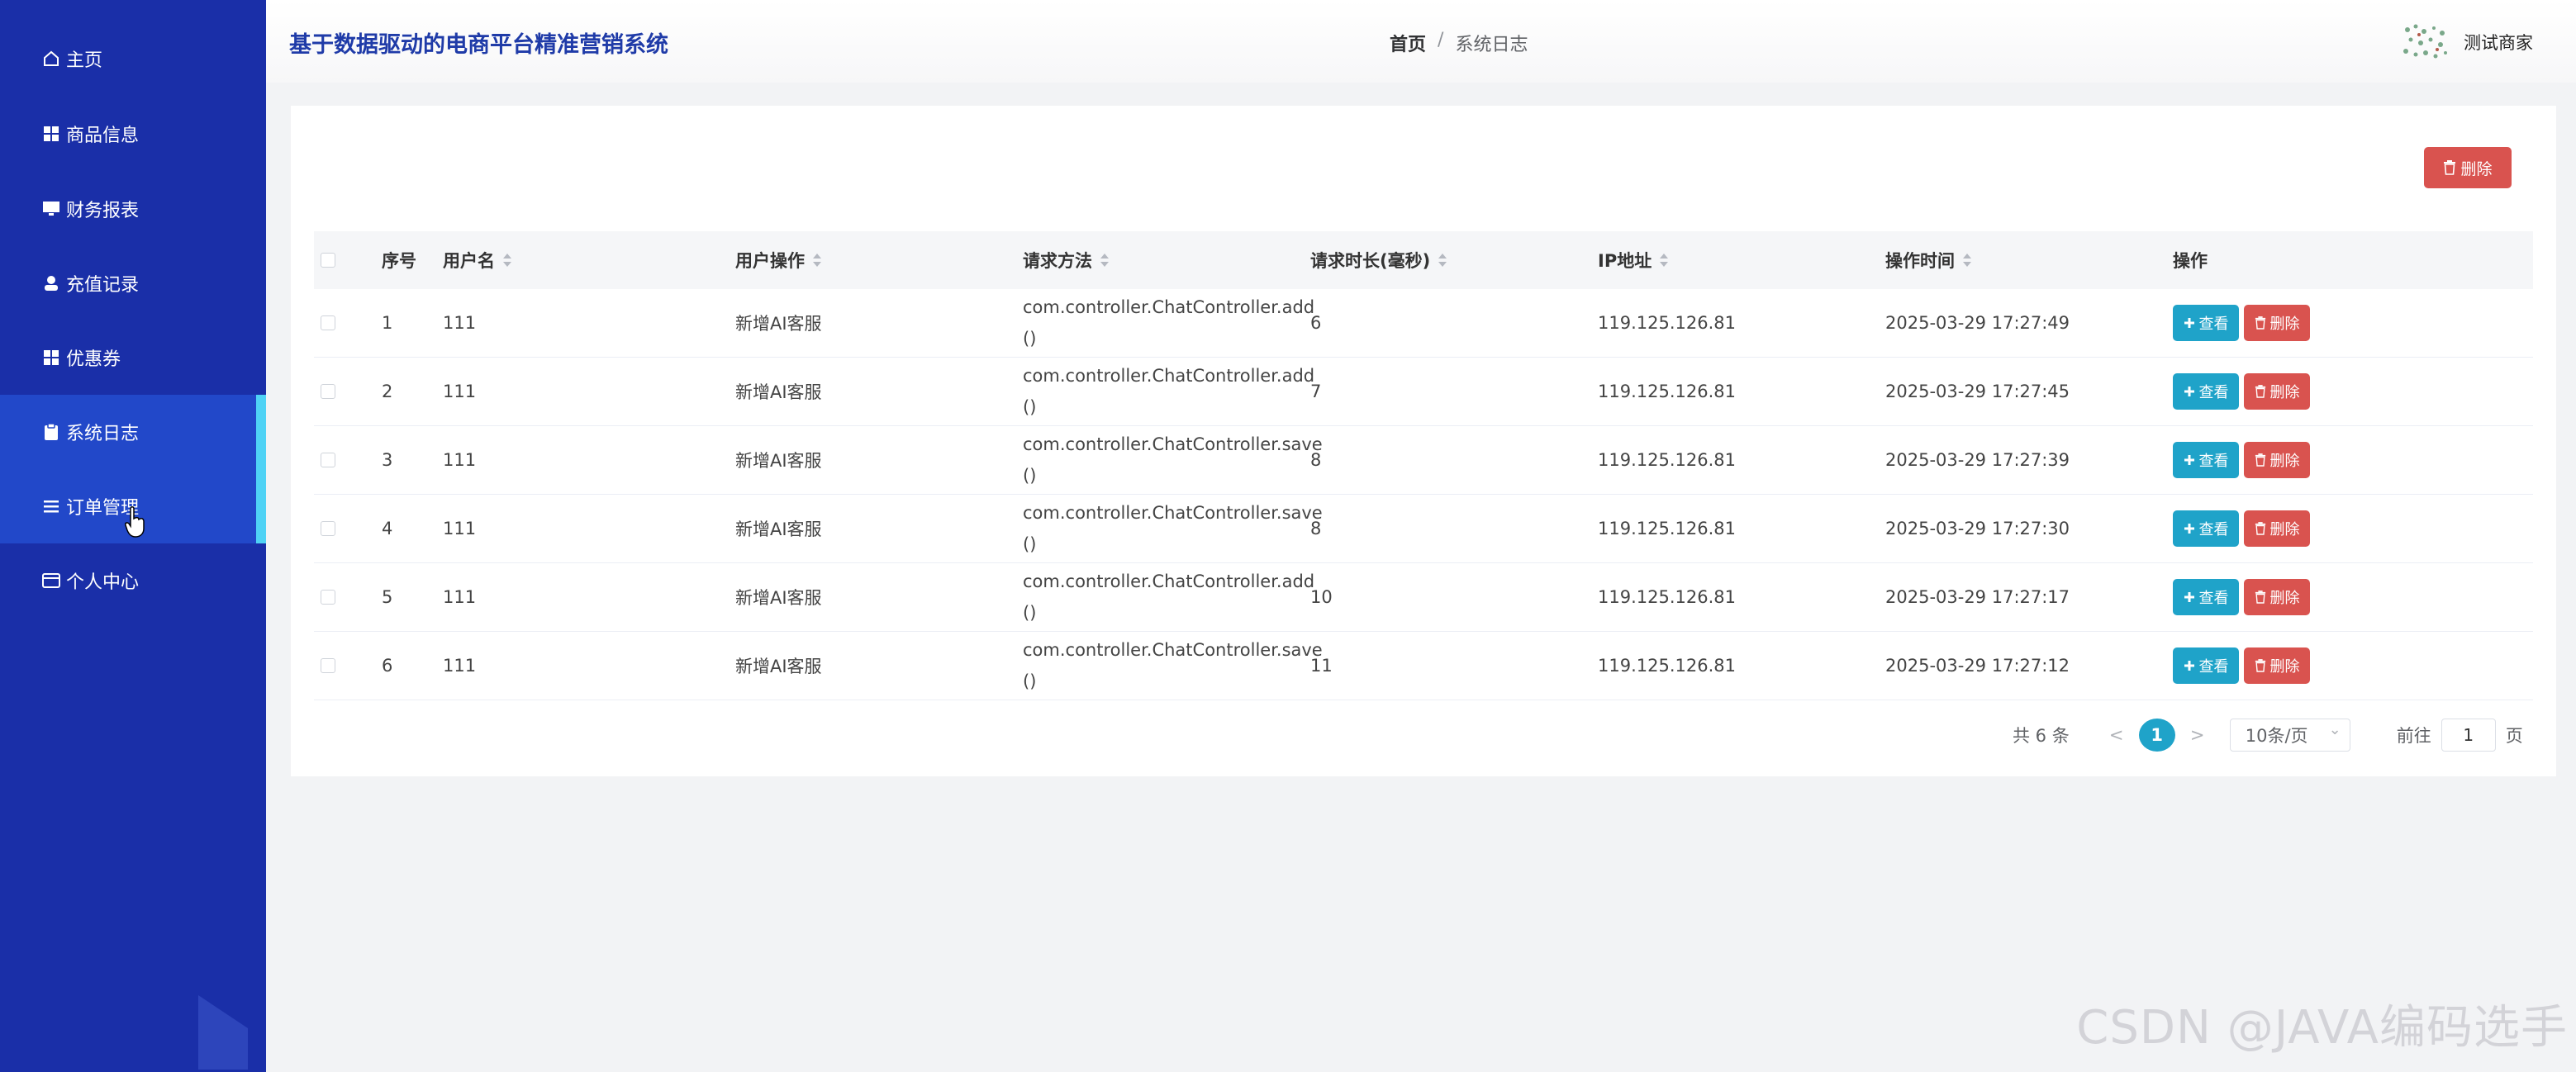 This screenshot has width=2576, height=1072. I want to click on cell-time: 2025-03-29 17:27:39, so click(1978, 460).